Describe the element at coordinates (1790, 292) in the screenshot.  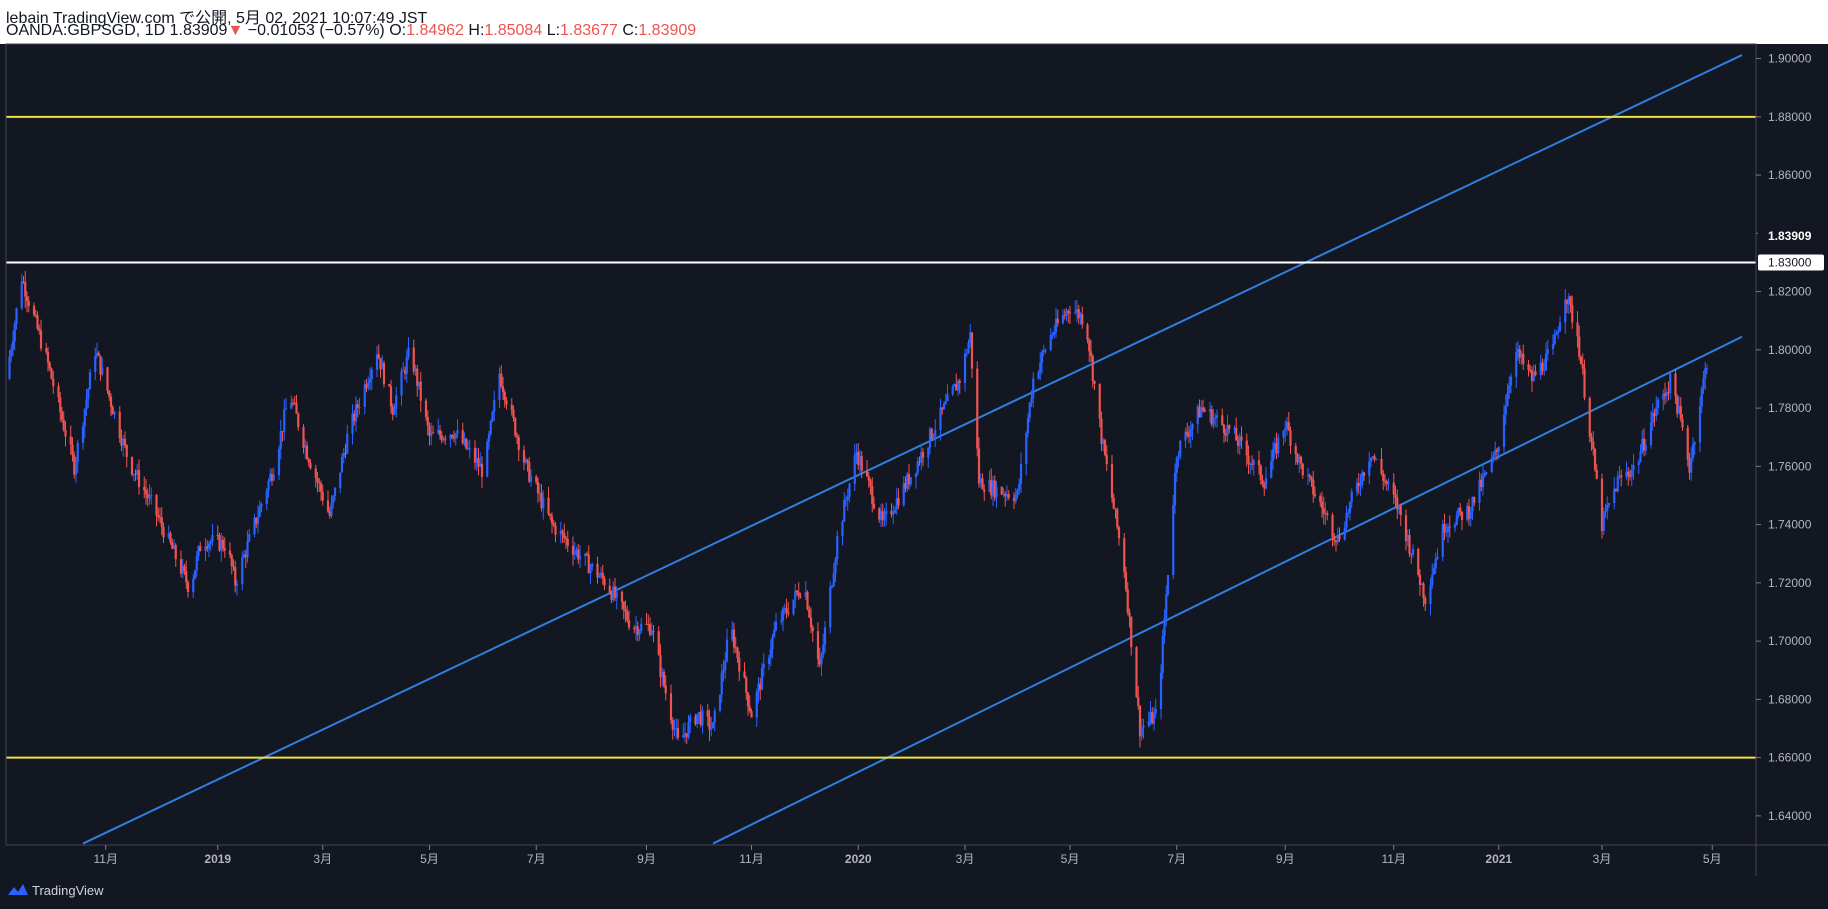
I see `price-tick-label: 1.82000` at that location.